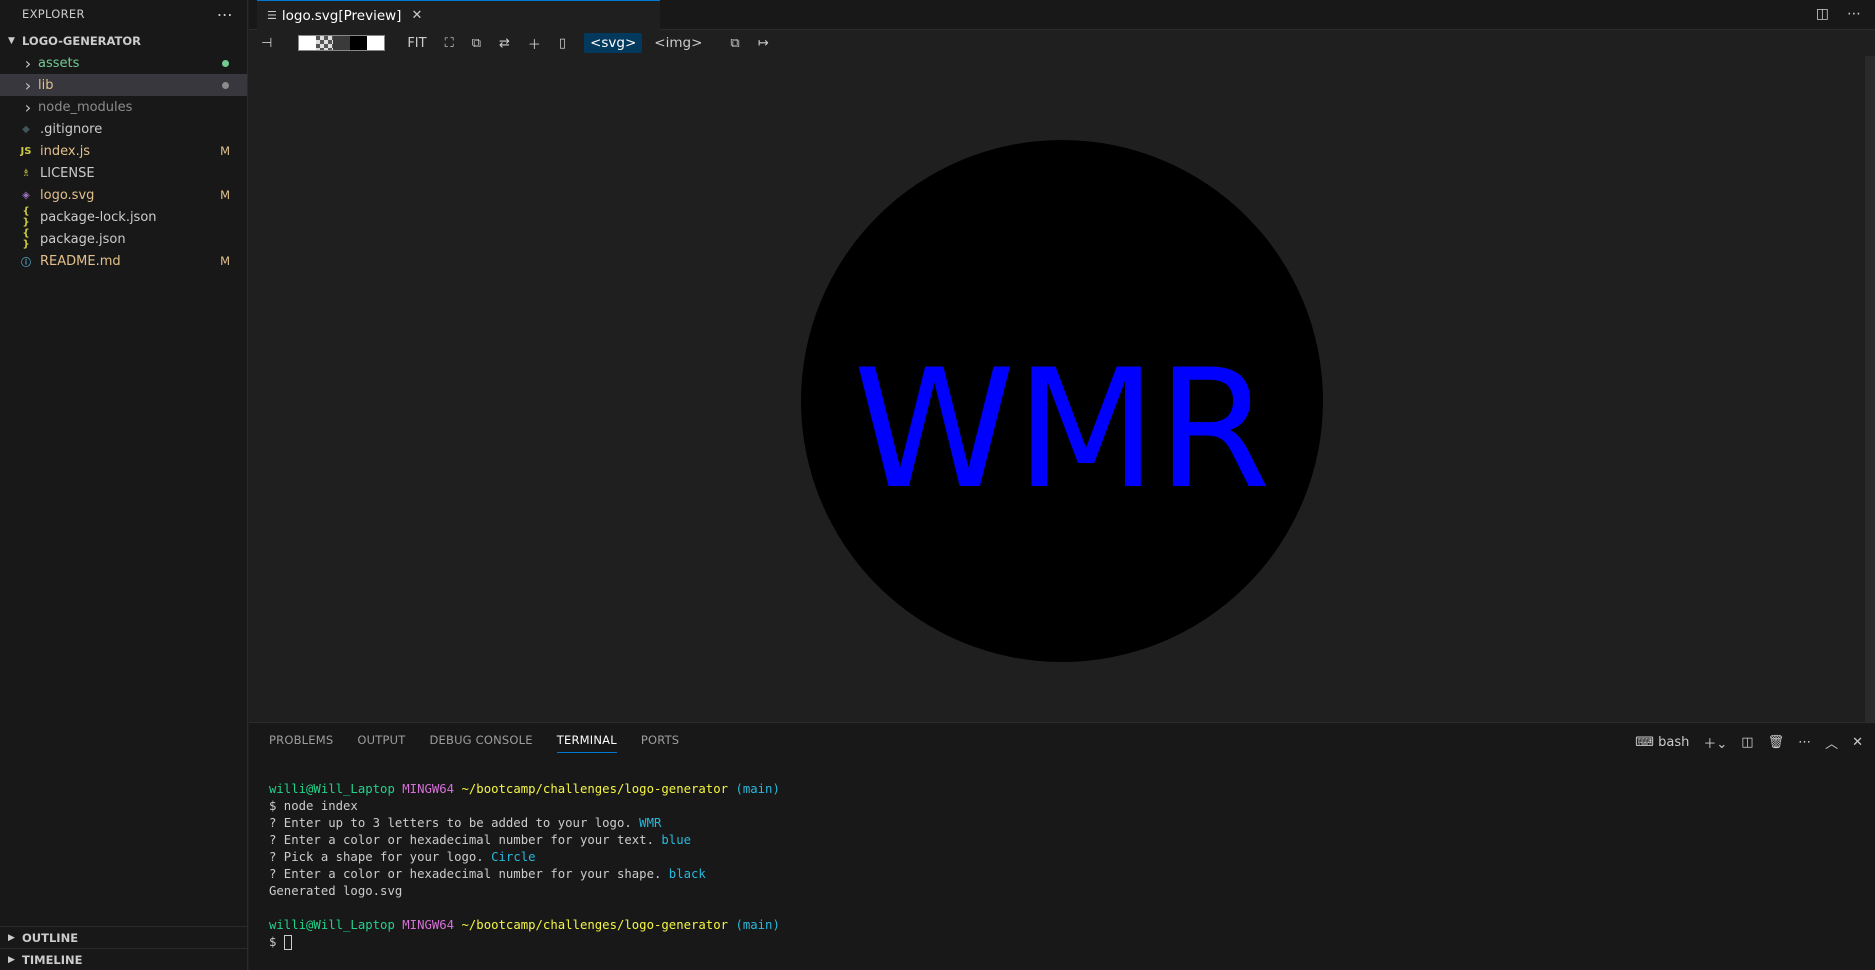 This screenshot has width=1875, height=970. What do you see at coordinates (266, 43) in the screenshot?
I see `pin-icon: ⊣` at bounding box center [266, 43].